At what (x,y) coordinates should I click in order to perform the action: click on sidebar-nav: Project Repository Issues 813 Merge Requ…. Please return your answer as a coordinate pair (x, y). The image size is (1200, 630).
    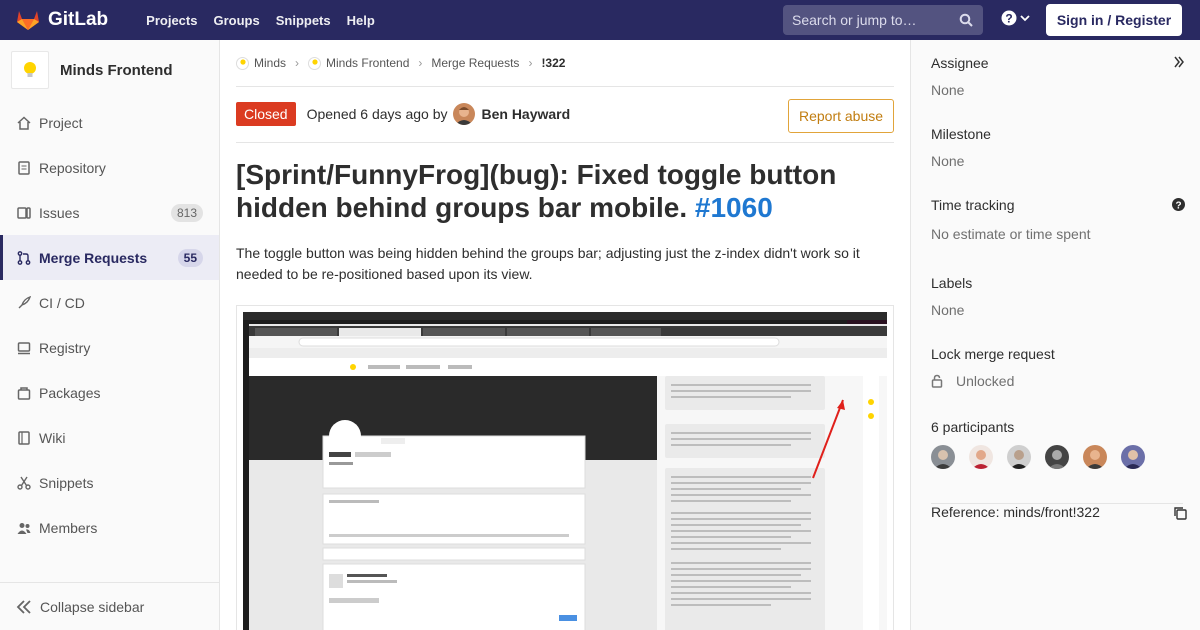
    Looking at the image, I should click on (109, 325).